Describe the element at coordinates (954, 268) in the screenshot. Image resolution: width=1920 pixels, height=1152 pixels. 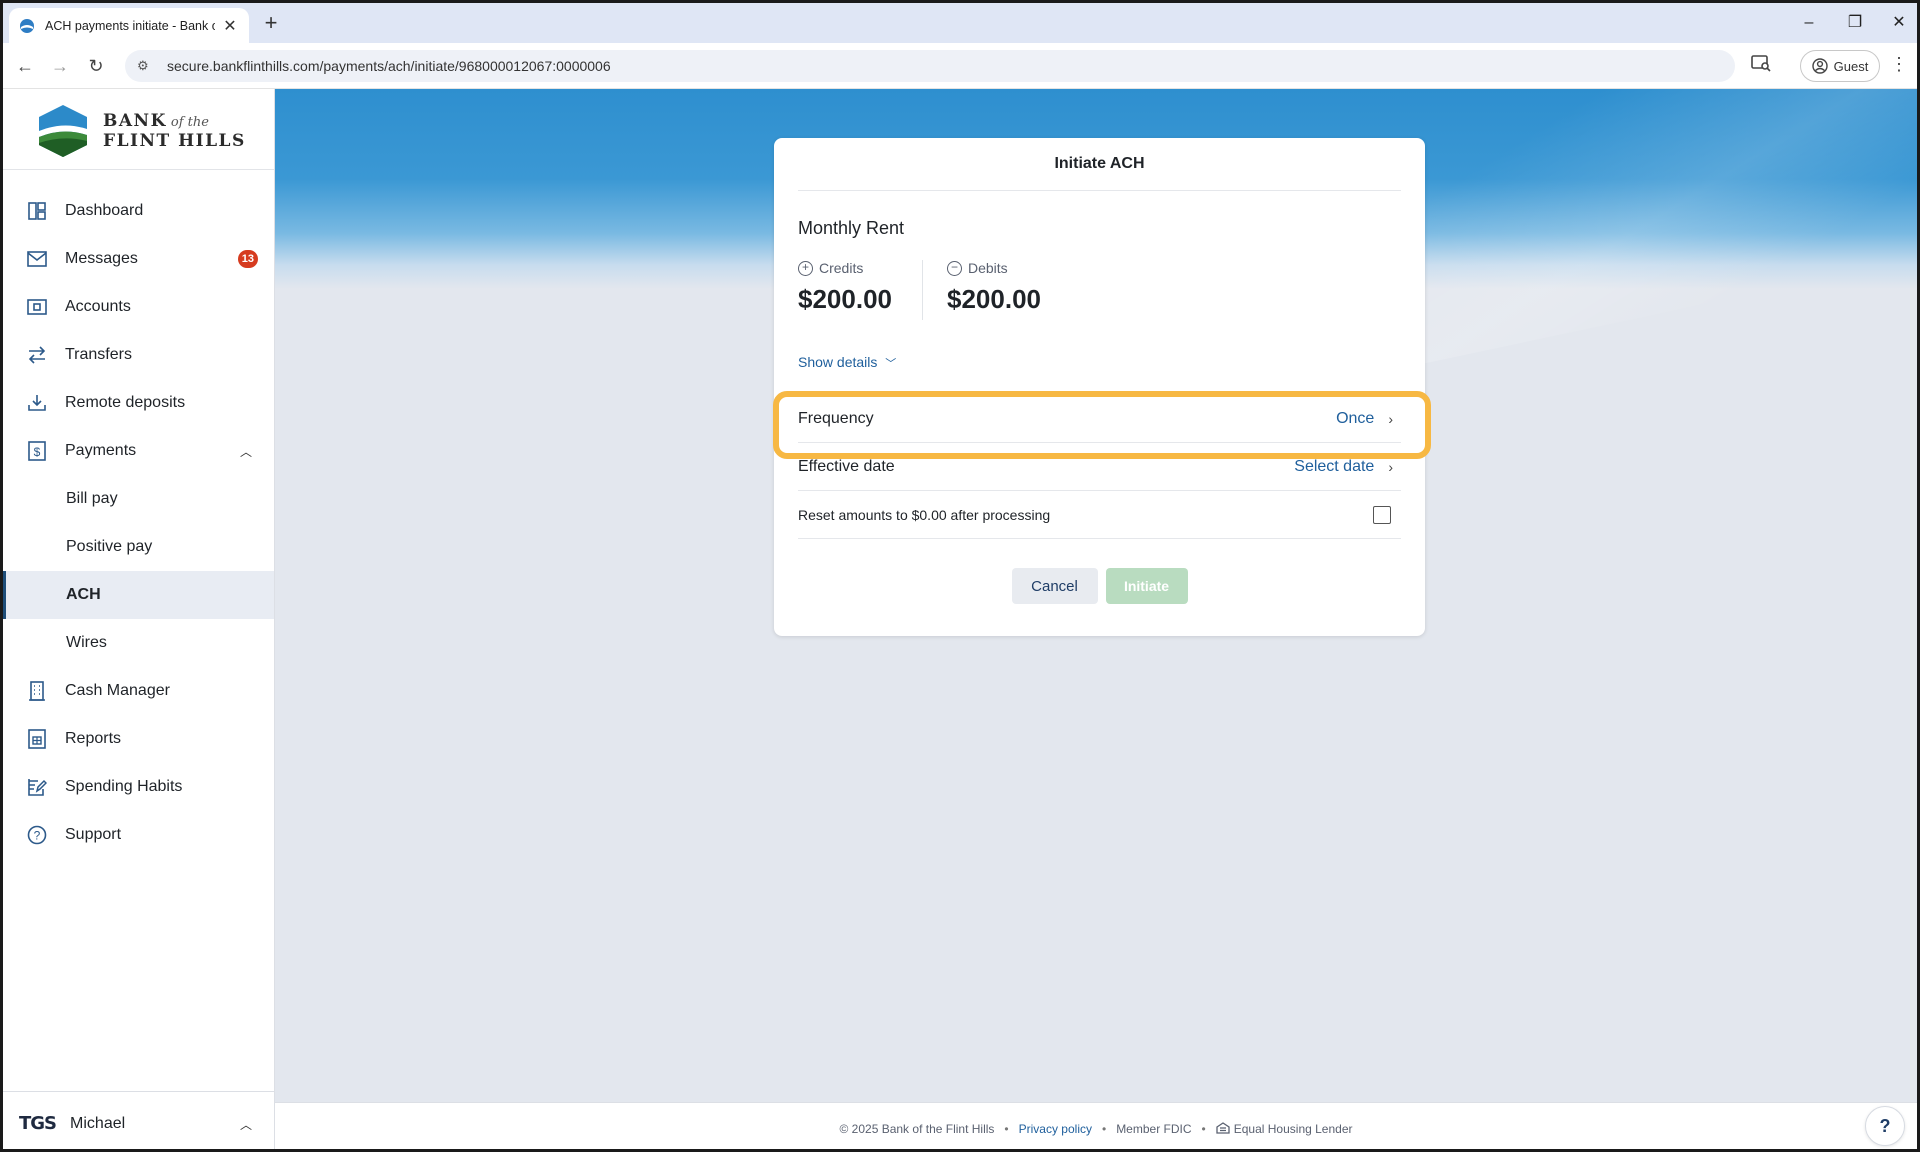
I see `minus-circle-icon: −` at that location.